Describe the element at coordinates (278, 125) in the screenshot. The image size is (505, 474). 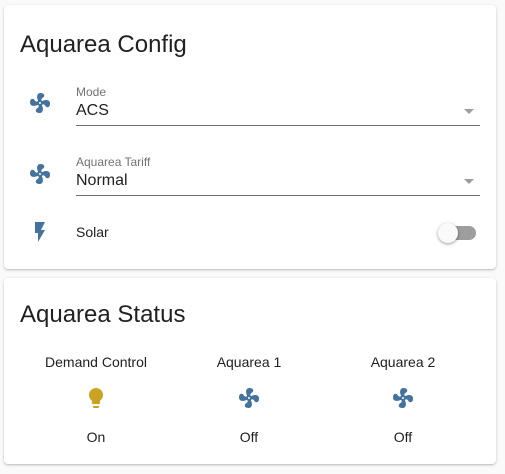
I see `mode-underline` at that location.